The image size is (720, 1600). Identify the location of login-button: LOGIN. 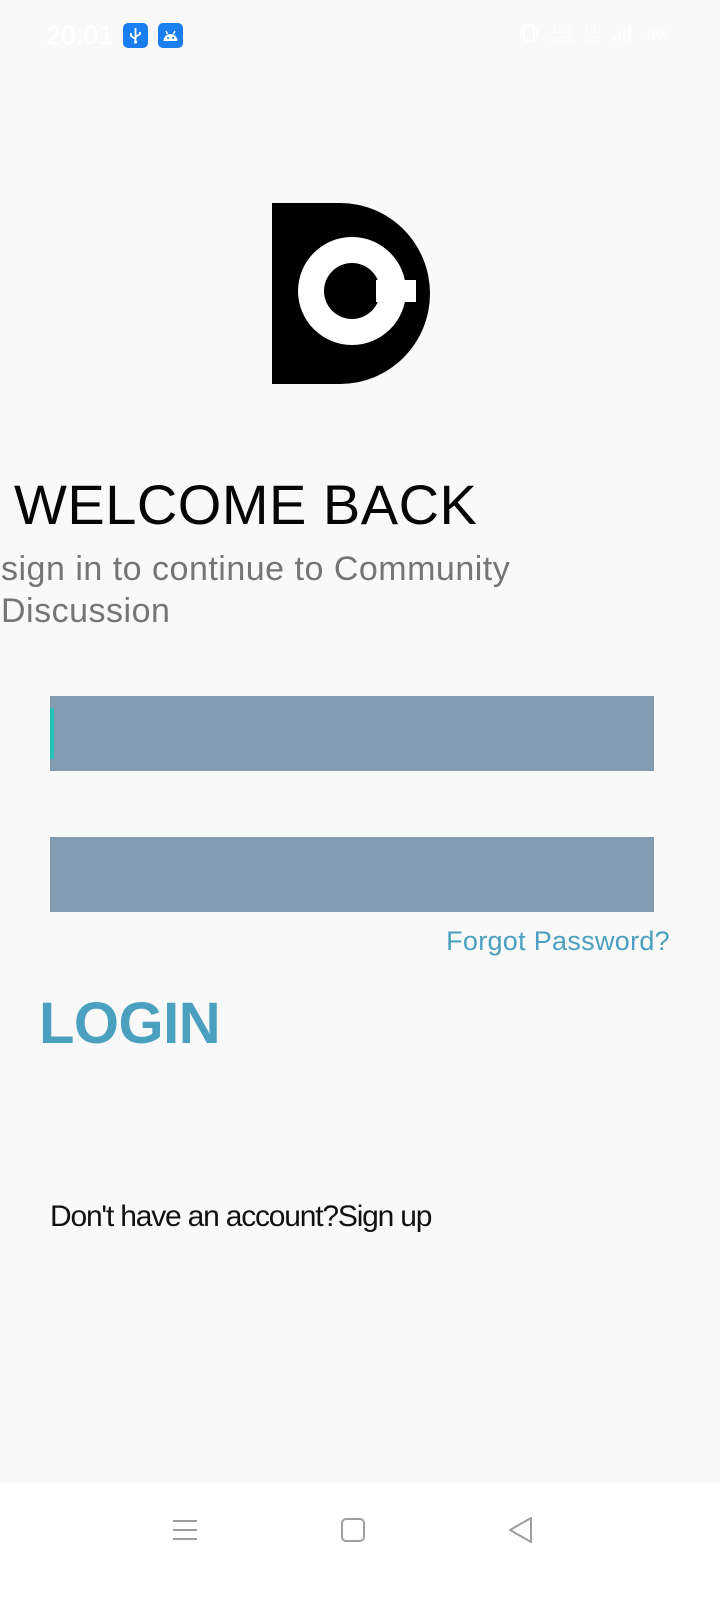
(130, 1023).